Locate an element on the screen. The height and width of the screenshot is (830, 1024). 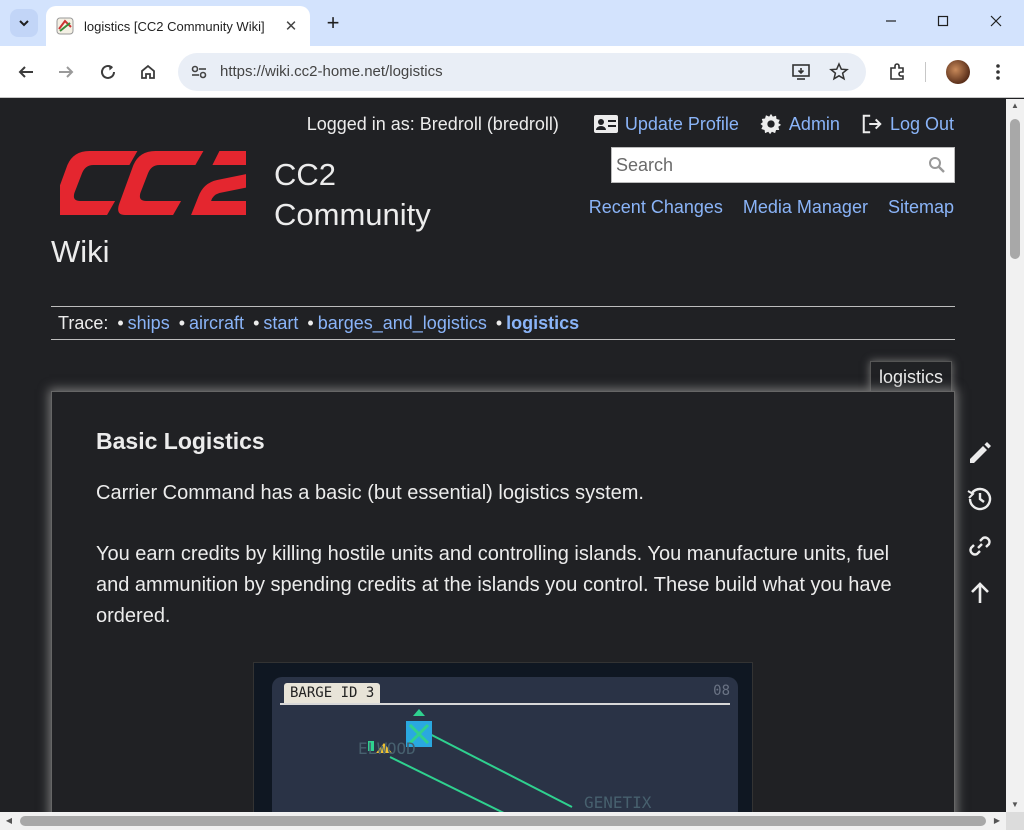
url-text: https://wiki.cc2-home.net/logistics is located at coordinates (331, 71).